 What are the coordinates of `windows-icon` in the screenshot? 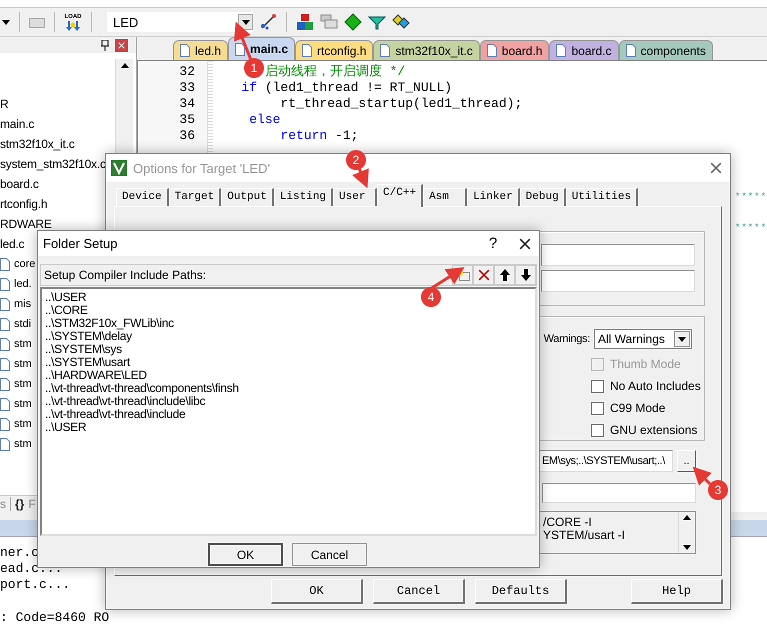 It's located at (329, 22).